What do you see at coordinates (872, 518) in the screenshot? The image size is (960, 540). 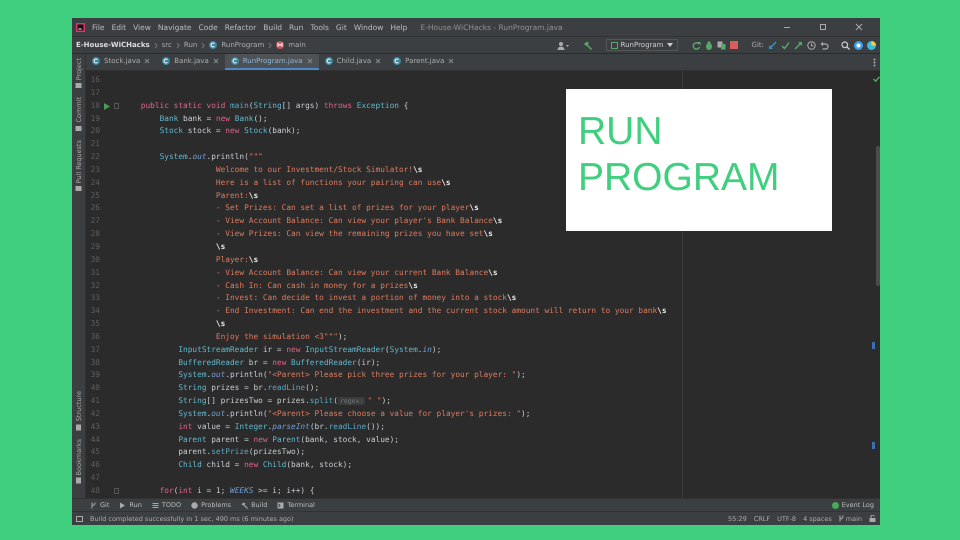 I see `lock-icon` at bounding box center [872, 518].